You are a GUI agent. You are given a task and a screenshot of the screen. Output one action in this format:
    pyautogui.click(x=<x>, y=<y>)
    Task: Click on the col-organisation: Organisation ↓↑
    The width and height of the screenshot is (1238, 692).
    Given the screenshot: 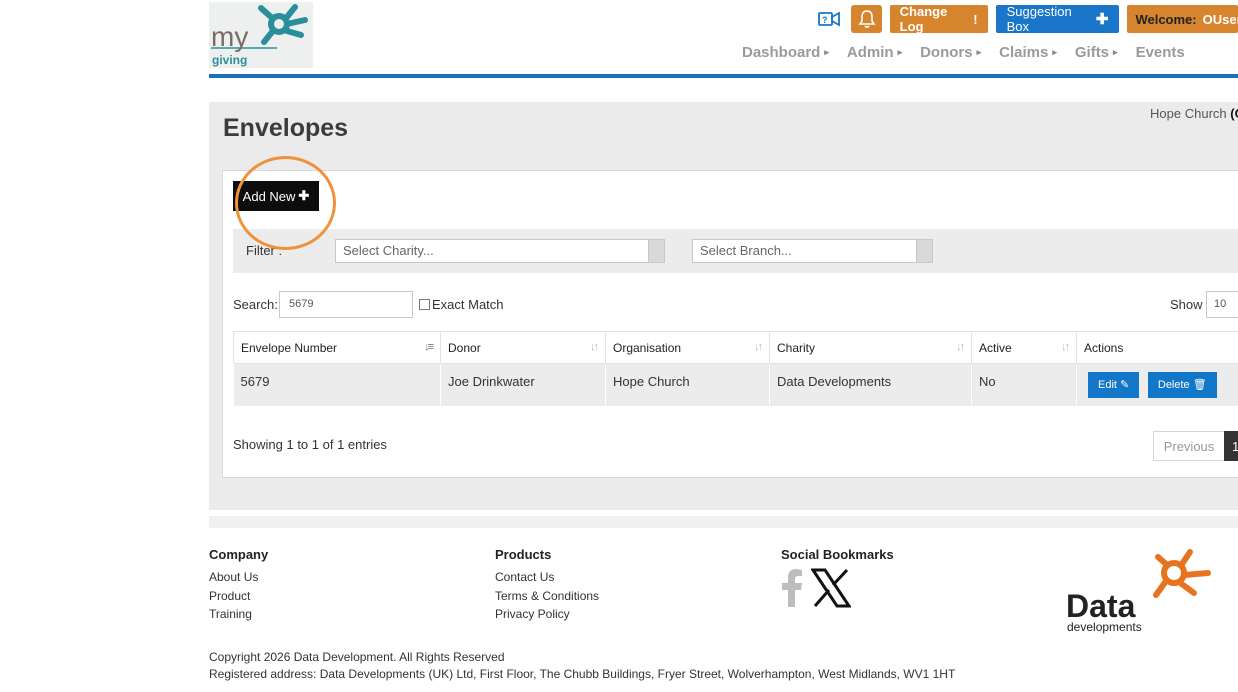 What is the action you would take?
    pyautogui.click(x=687, y=347)
    